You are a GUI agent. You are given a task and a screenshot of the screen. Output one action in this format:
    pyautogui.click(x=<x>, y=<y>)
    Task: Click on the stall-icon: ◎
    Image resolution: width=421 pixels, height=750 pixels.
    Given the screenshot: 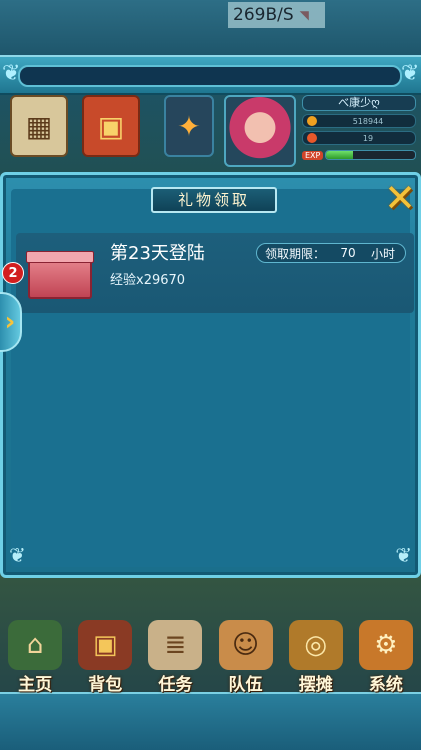 What is the action you would take?
    pyautogui.click(x=315, y=645)
    